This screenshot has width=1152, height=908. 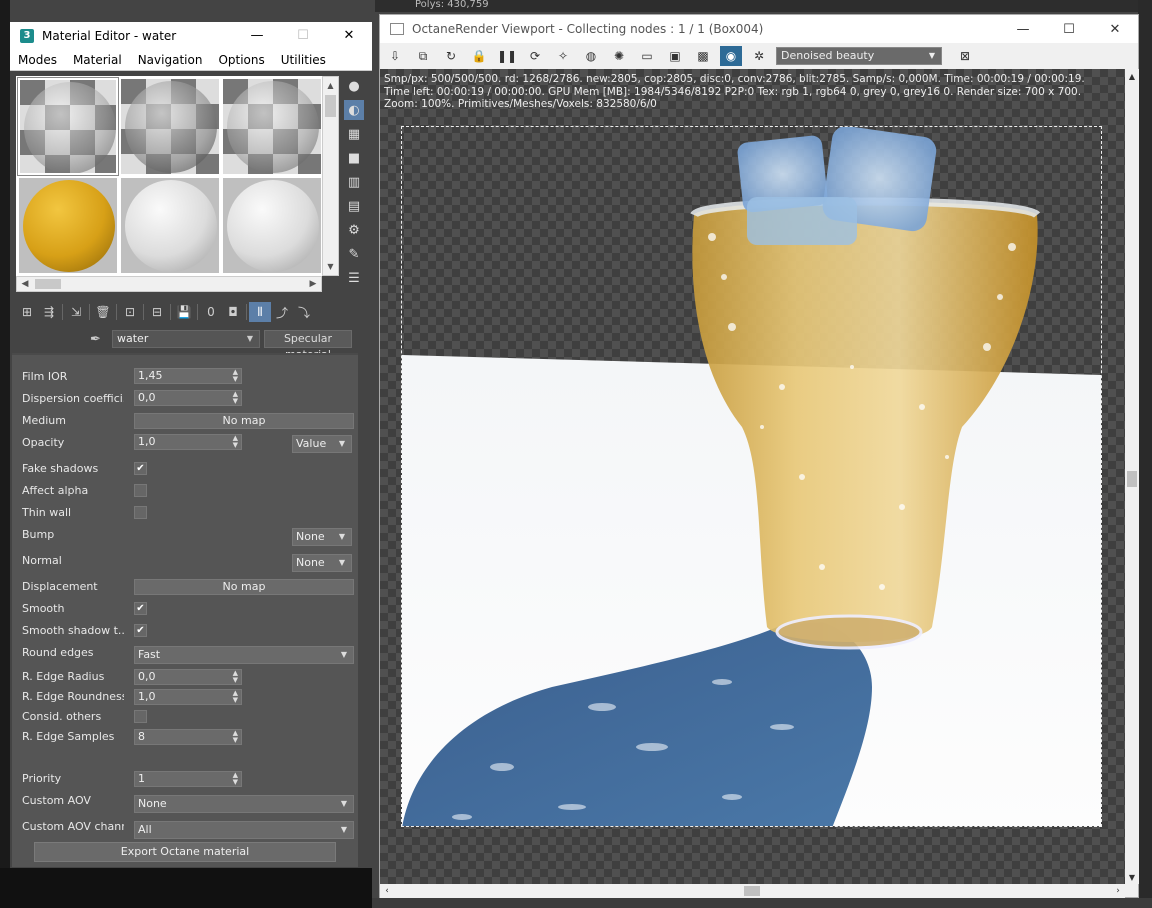 I want to click on thin-wall-checkbox, so click(x=140, y=512).